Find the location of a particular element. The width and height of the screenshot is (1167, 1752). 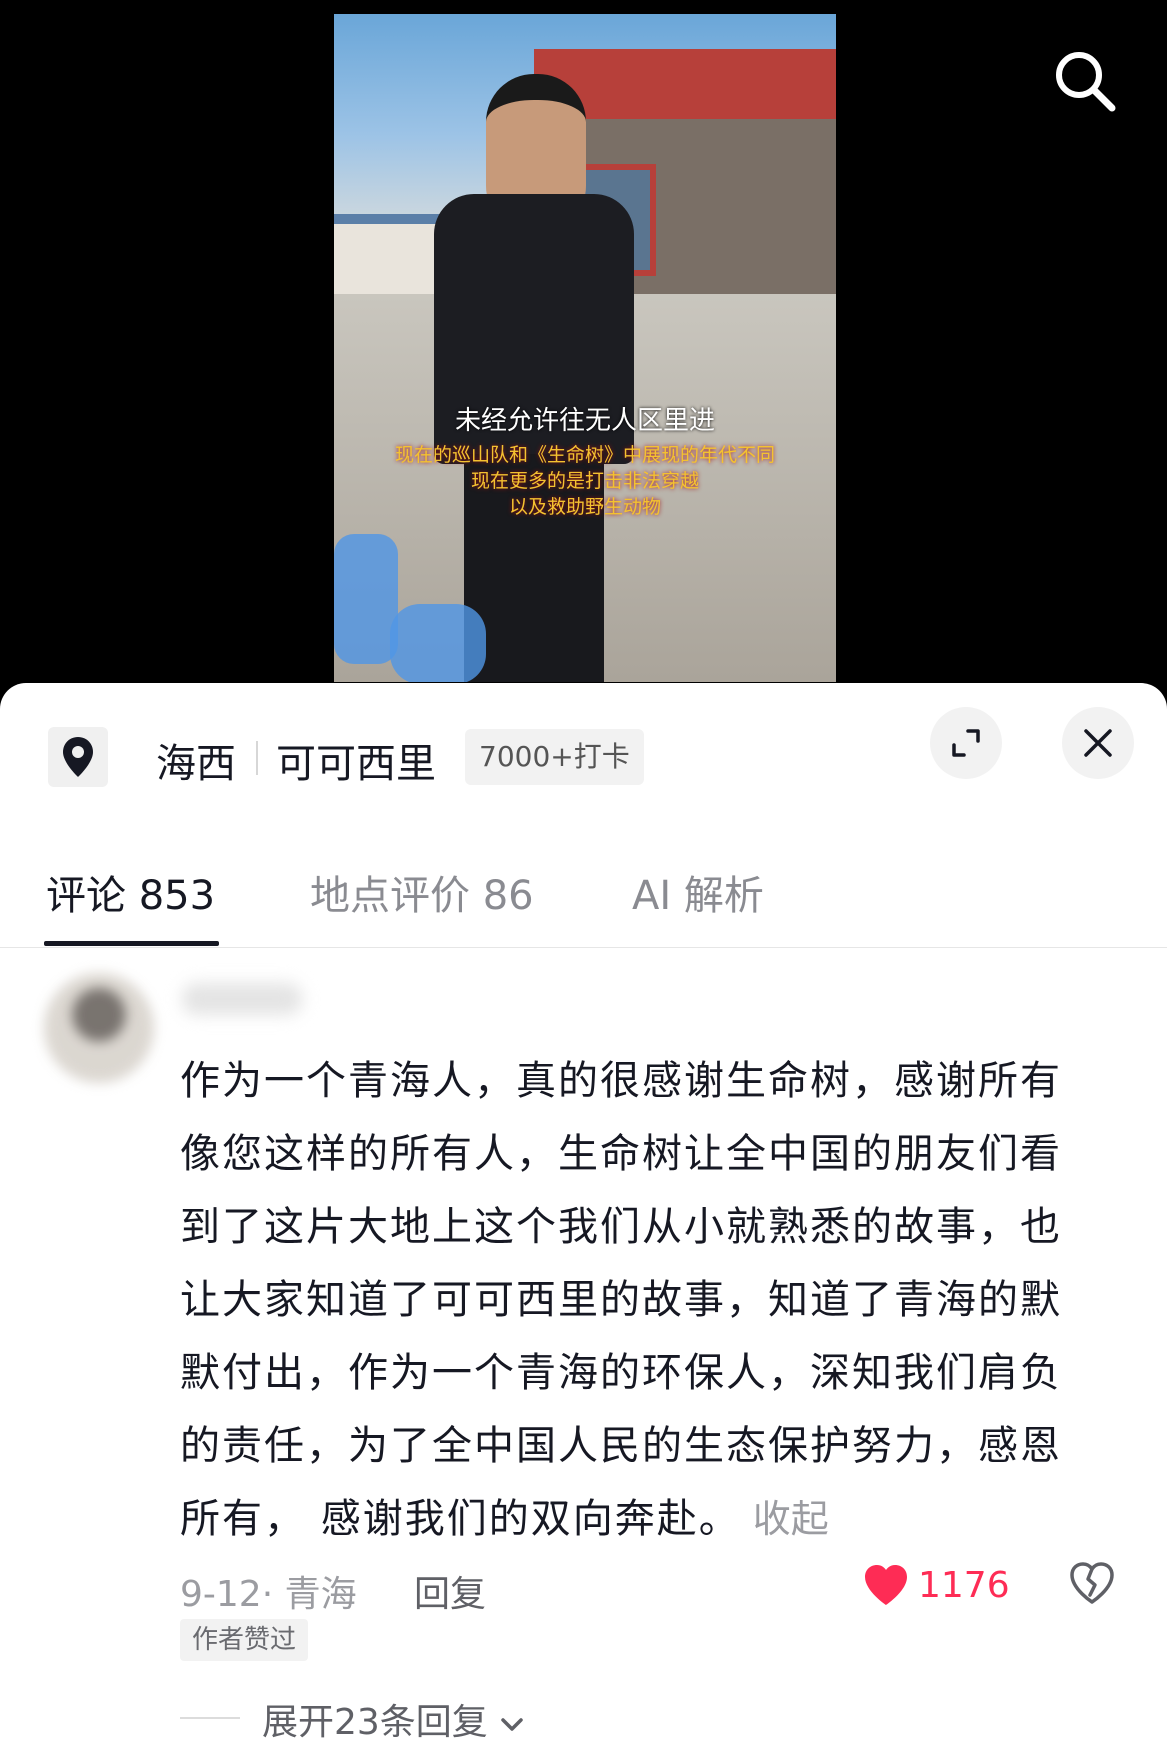

comment-date-location: 9-12· 青海 is located at coordinates (268, 1594).